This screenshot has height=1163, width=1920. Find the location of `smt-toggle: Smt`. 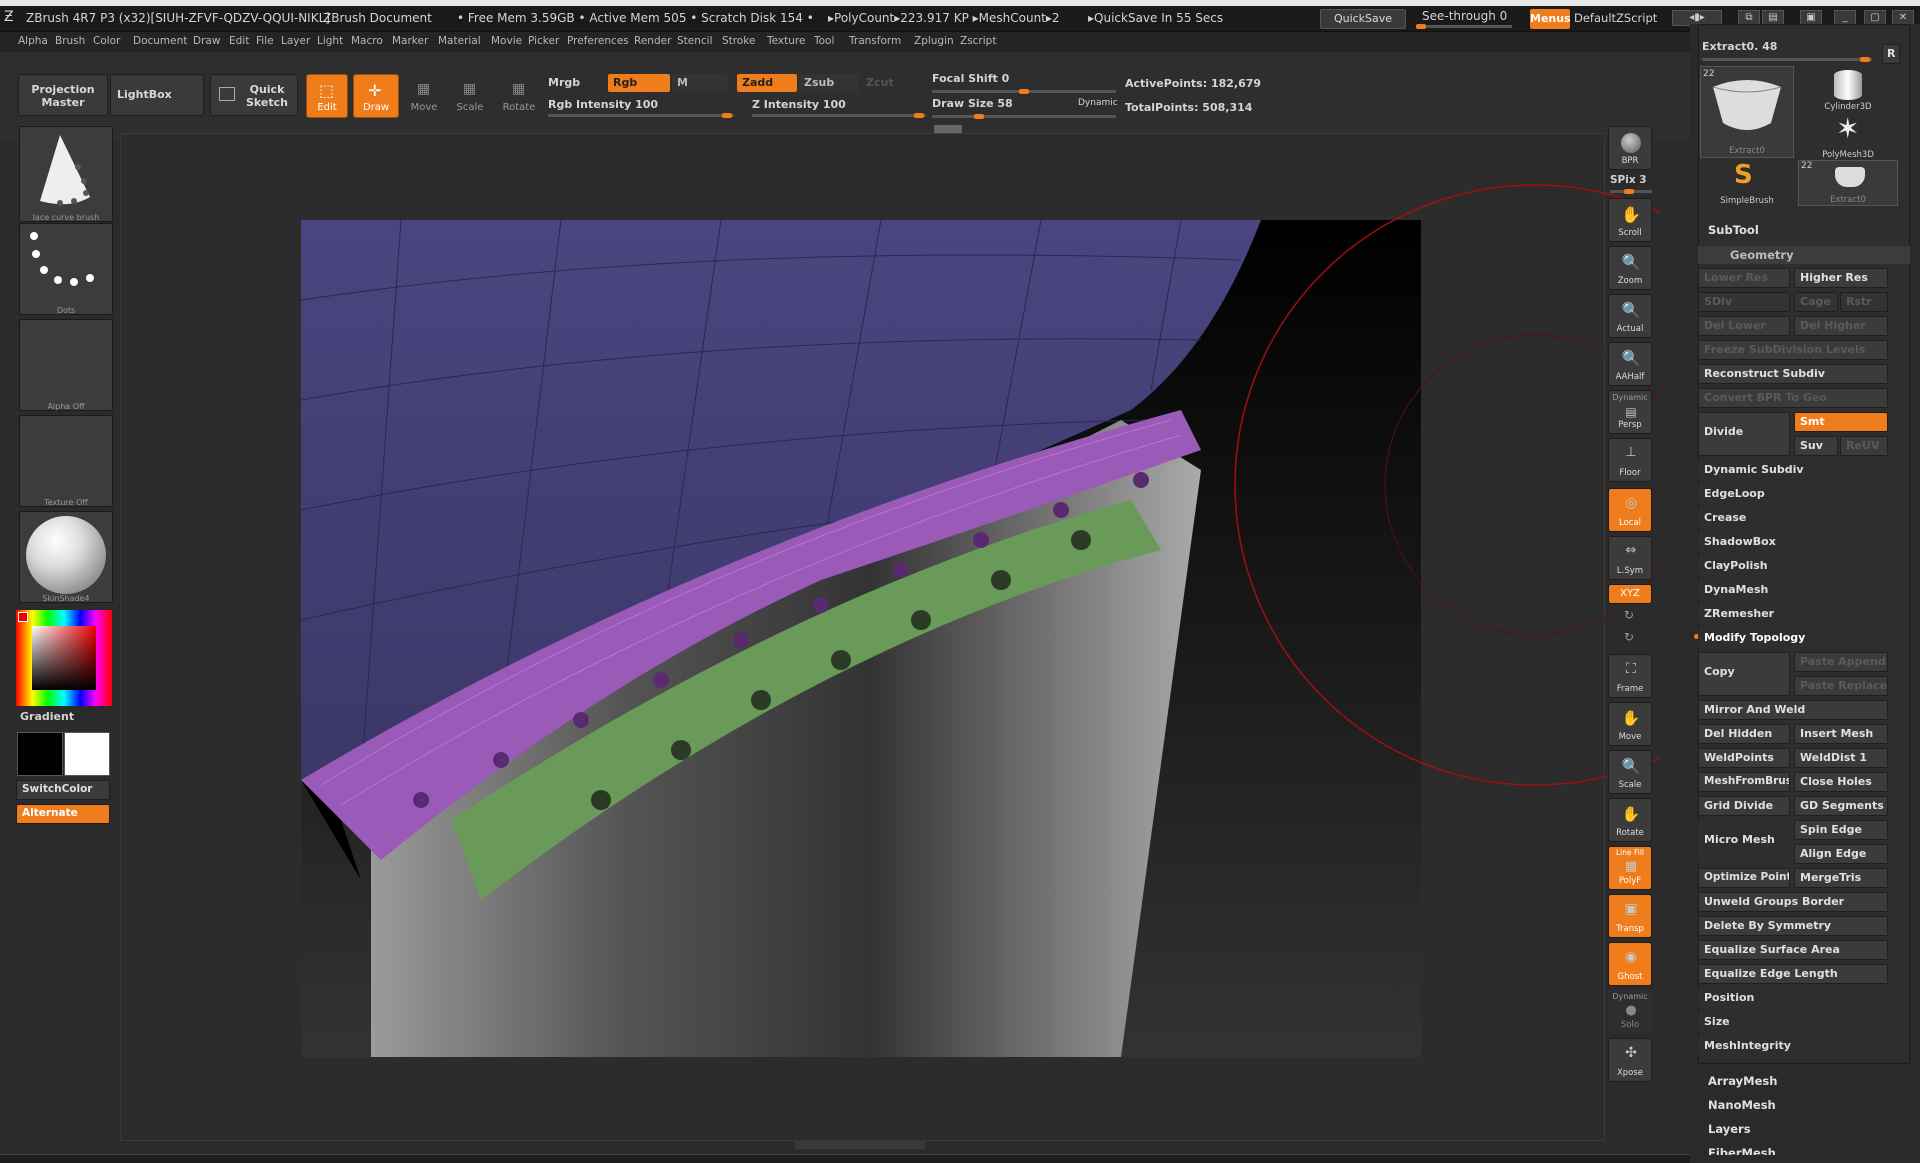

smt-toggle: Smt is located at coordinates (1841, 422).